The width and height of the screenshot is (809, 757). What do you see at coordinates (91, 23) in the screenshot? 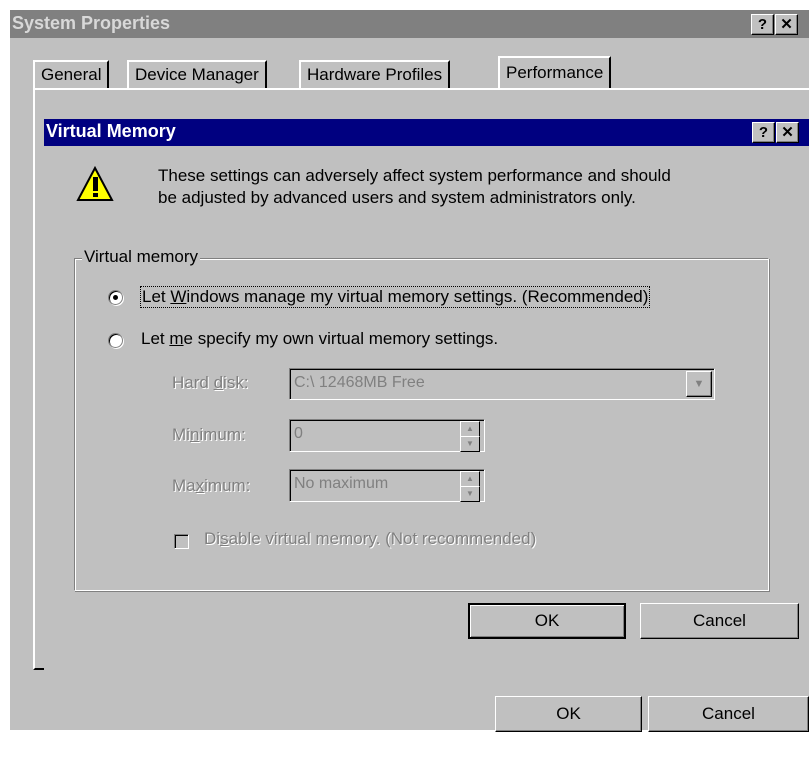
I see `window-title: System Properties` at bounding box center [91, 23].